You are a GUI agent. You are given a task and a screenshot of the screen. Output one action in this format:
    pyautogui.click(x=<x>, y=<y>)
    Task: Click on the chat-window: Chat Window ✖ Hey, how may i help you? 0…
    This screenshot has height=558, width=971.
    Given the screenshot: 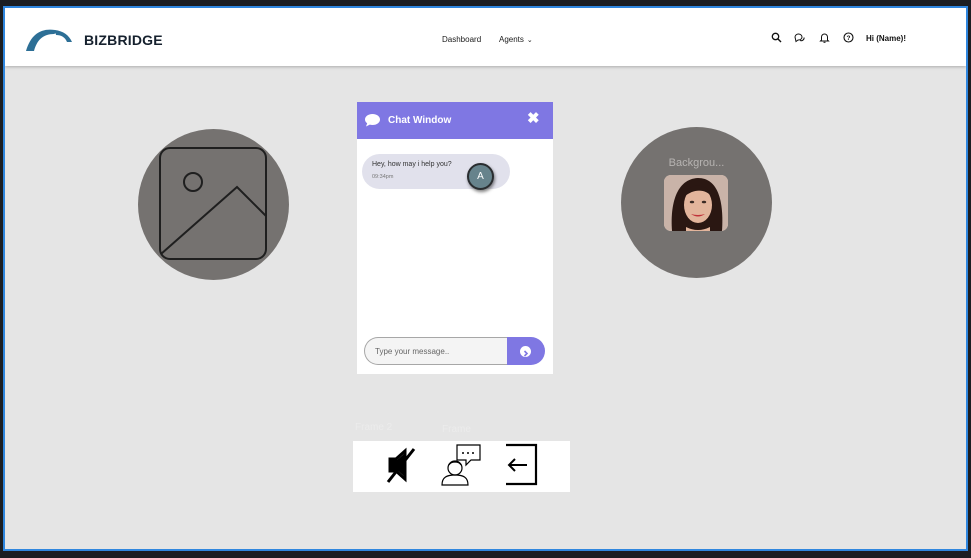 What is the action you would take?
    pyautogui.click(x=455, y=238)
    